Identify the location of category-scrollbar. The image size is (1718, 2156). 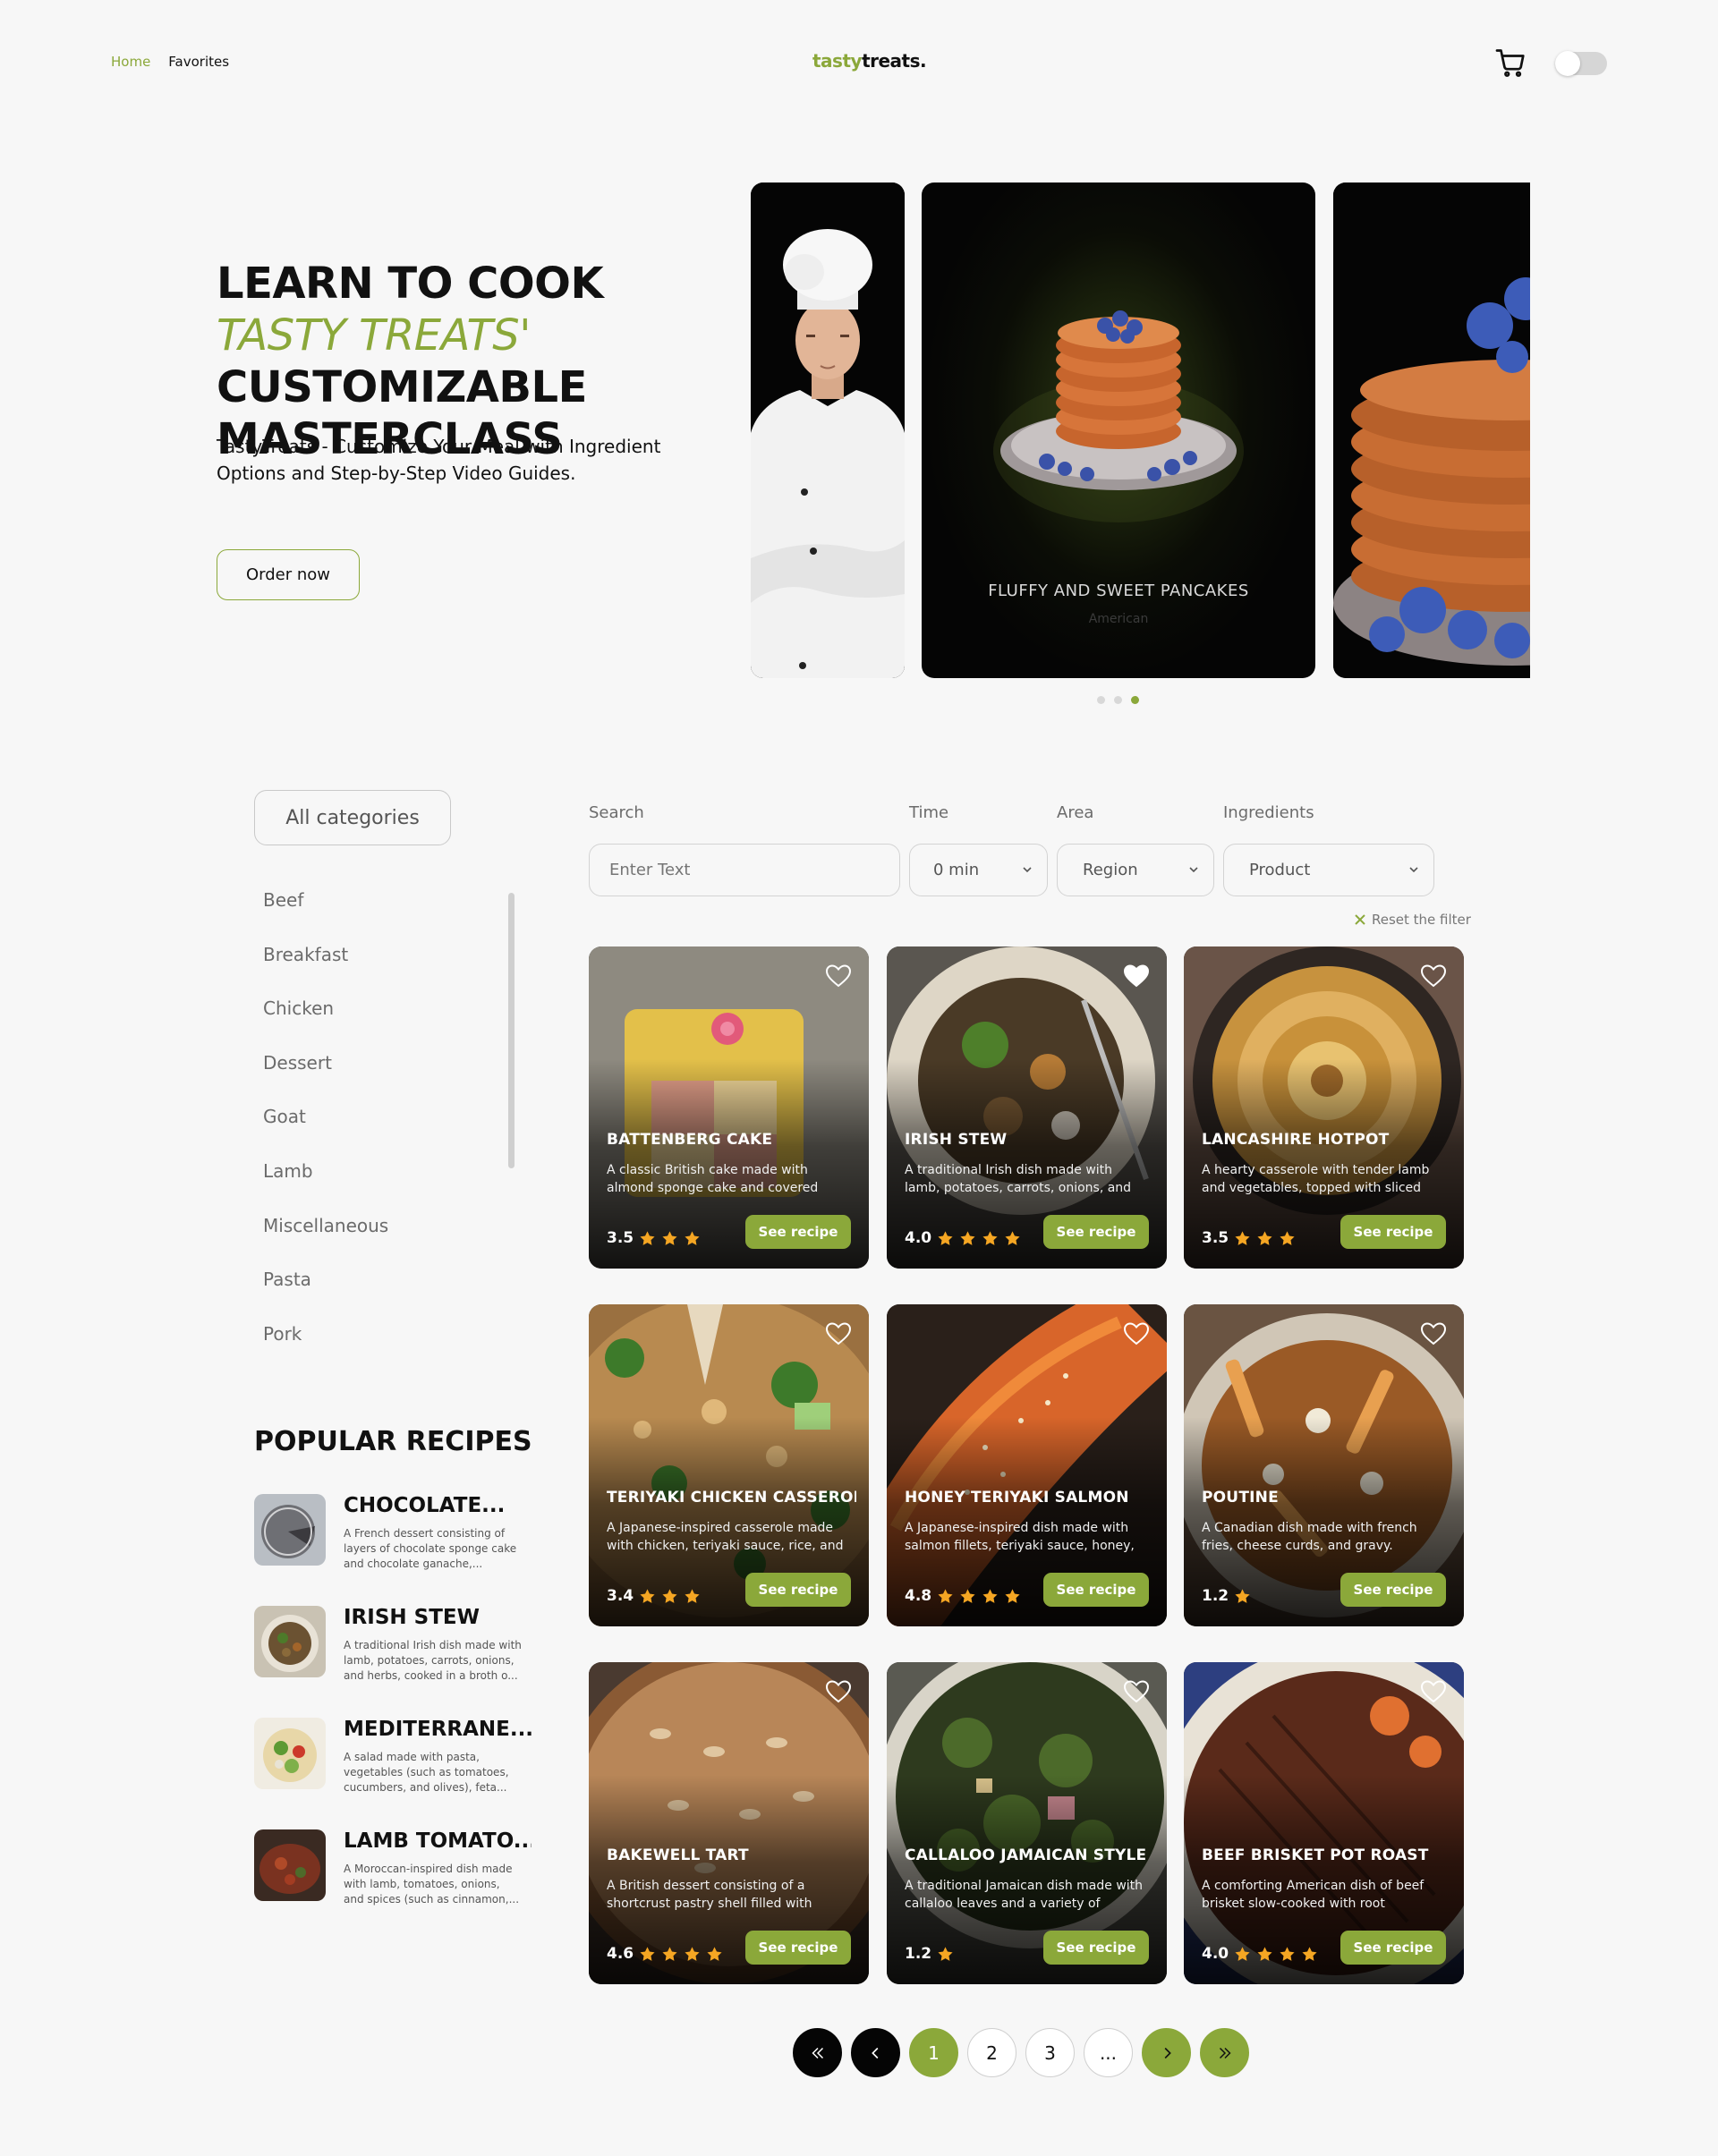
(511, 1030).